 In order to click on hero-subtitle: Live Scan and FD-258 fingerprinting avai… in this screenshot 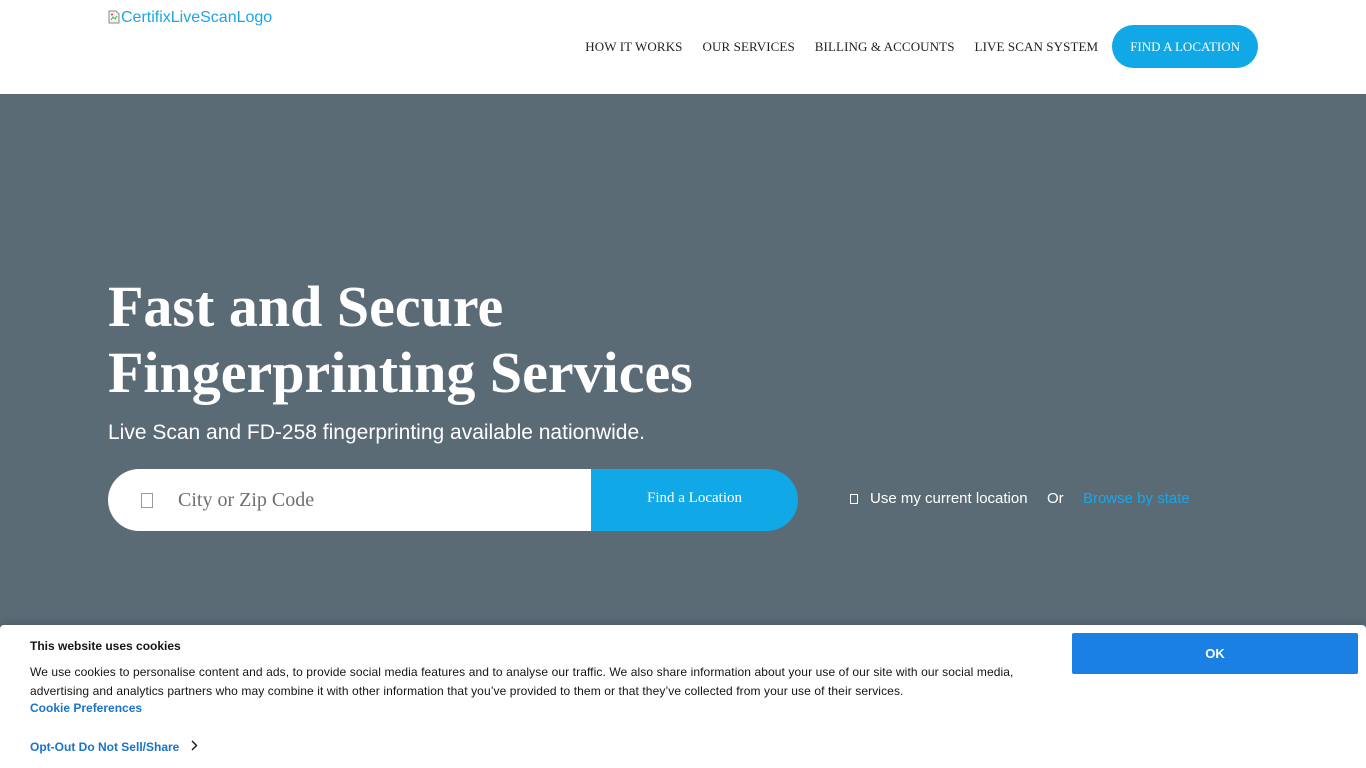, I will do `click(376, 432)`.